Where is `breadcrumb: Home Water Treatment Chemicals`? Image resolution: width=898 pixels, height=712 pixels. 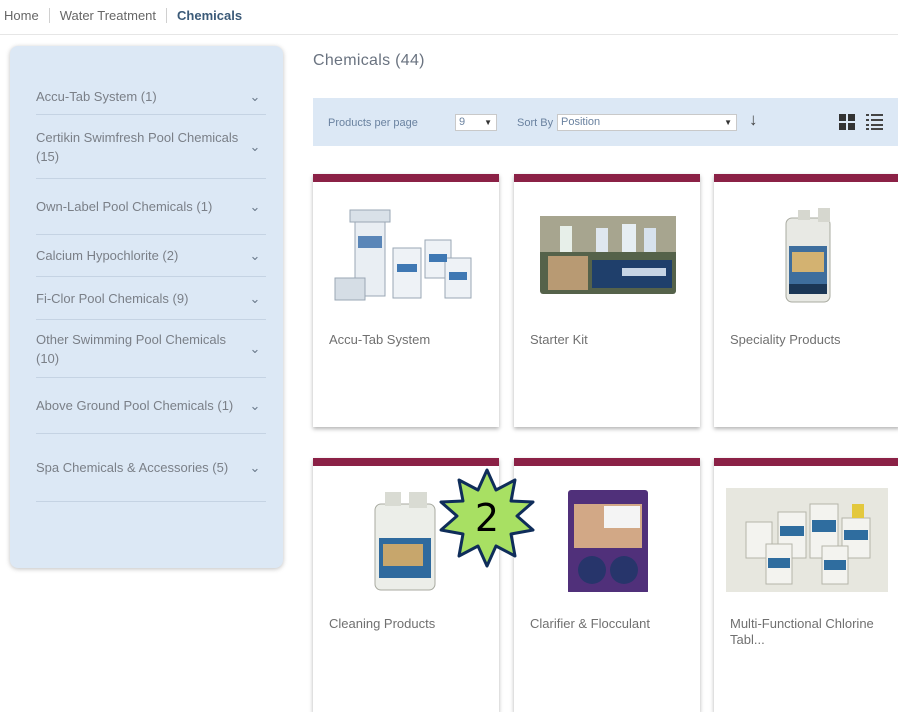
breadcrumb: Home Water Treatment Chemicals is located at coordinates (123, 15).